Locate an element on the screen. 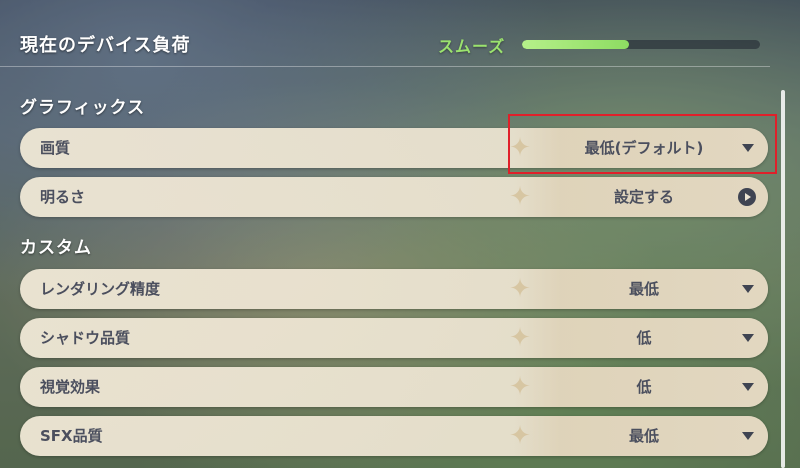  setting-value-sfx-quality: 最低 is located at coordinates (644, 436).